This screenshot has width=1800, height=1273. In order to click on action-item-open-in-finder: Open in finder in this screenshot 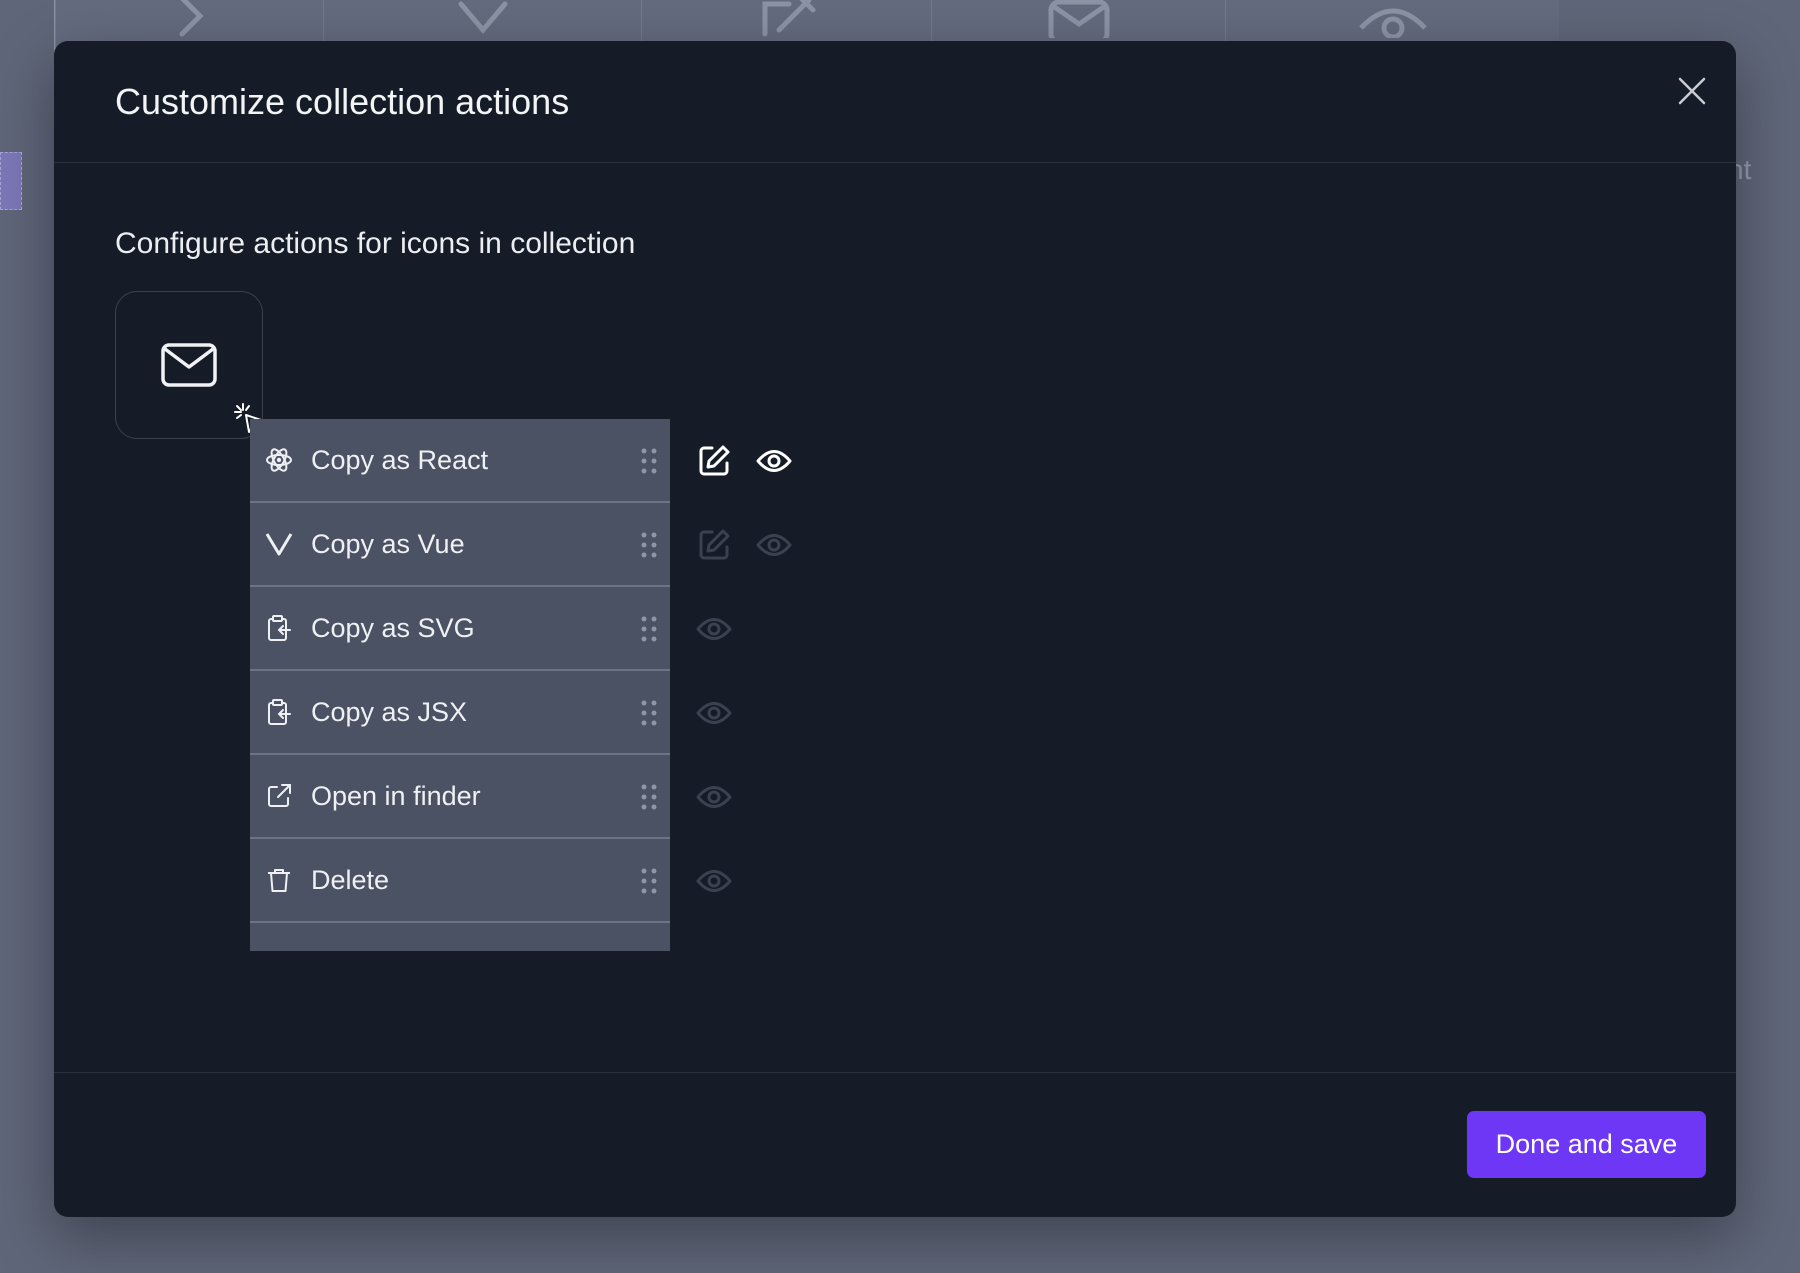, I will do `click(460, 797)`.